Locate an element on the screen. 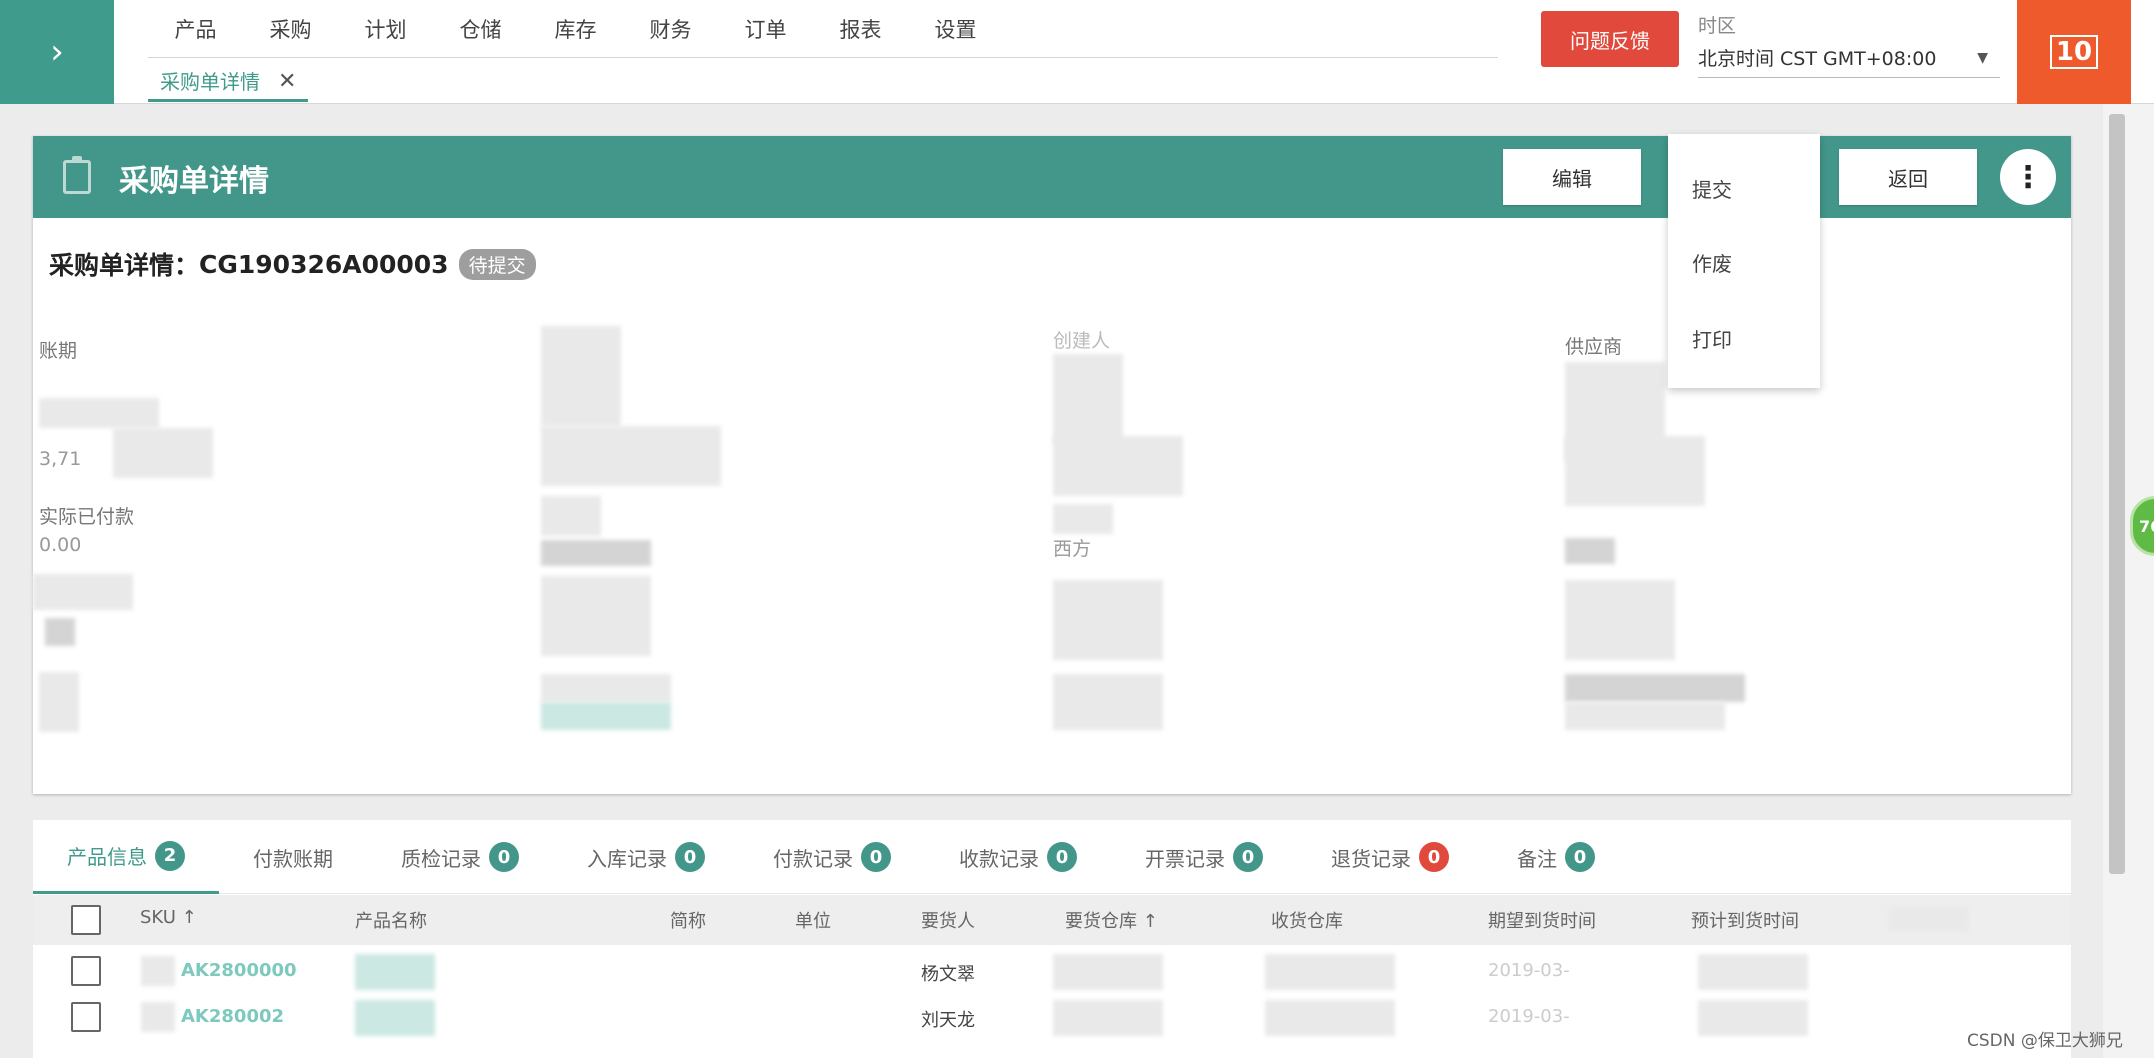  col-requester: 要货人 is located at coordinates (948, 921).